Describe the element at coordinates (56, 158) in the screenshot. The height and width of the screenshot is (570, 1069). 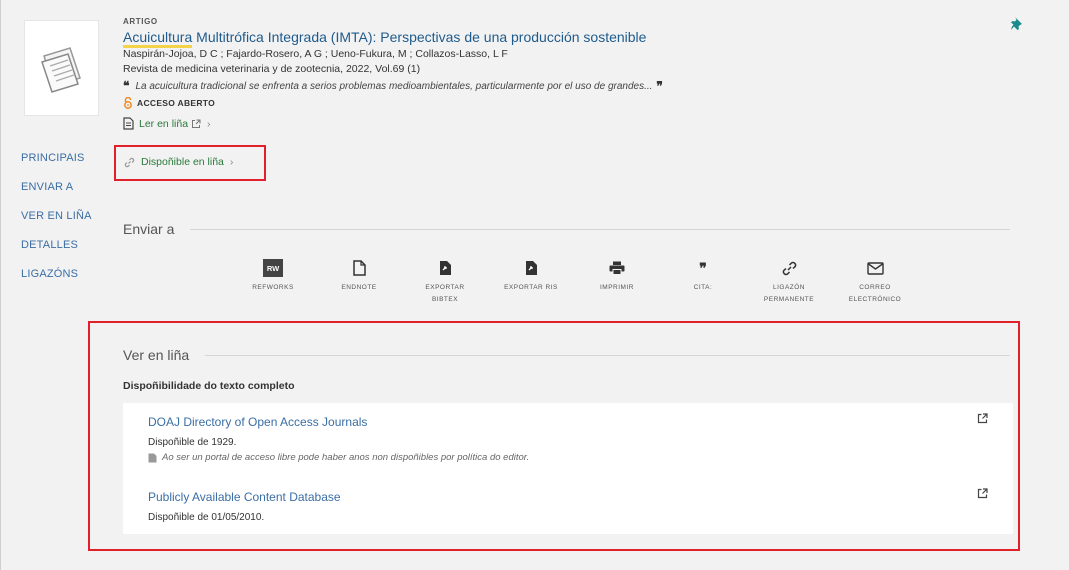
I see `nav-item-principais: PRINCIPAIS` at that location.